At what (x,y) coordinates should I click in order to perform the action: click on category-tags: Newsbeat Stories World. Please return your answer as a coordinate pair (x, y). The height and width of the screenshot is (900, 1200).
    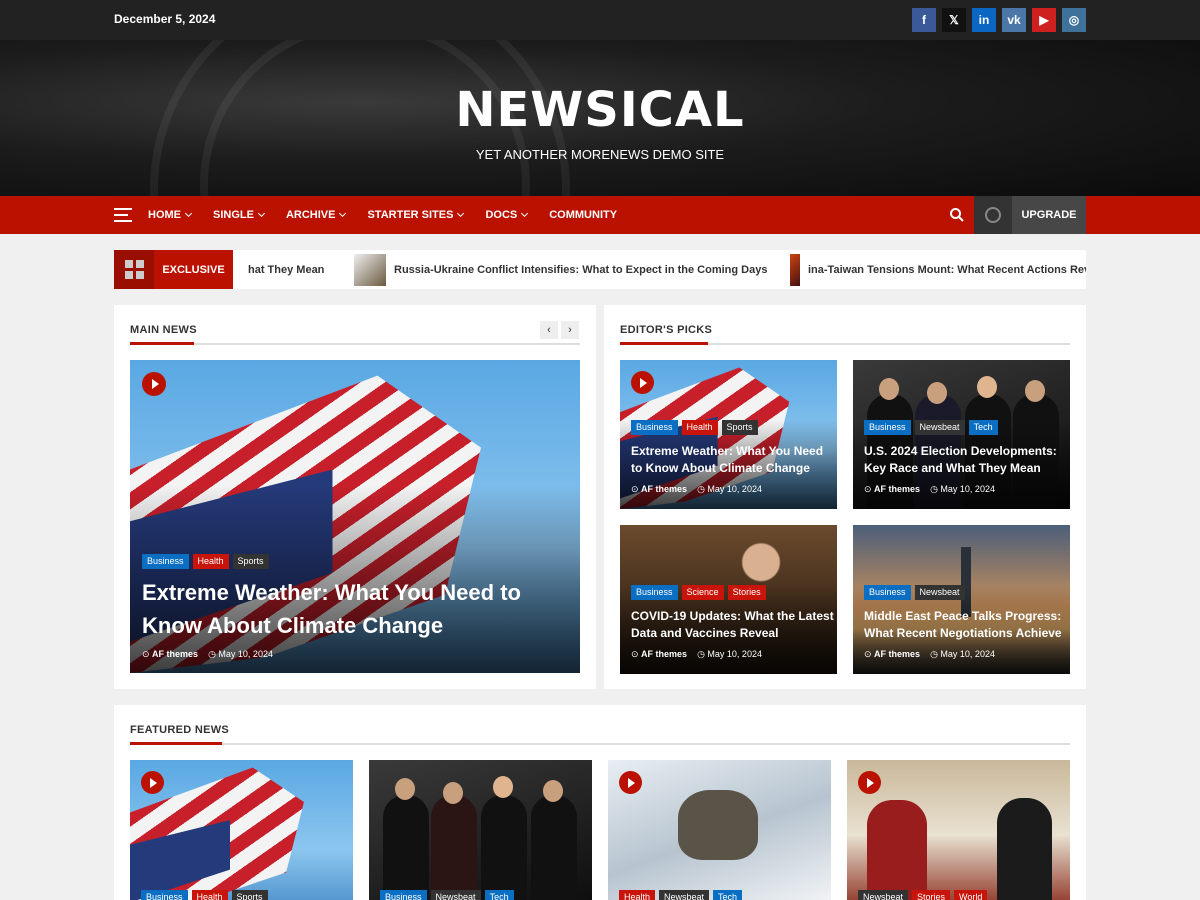
    Looking at the image, I should click on (923, 895).